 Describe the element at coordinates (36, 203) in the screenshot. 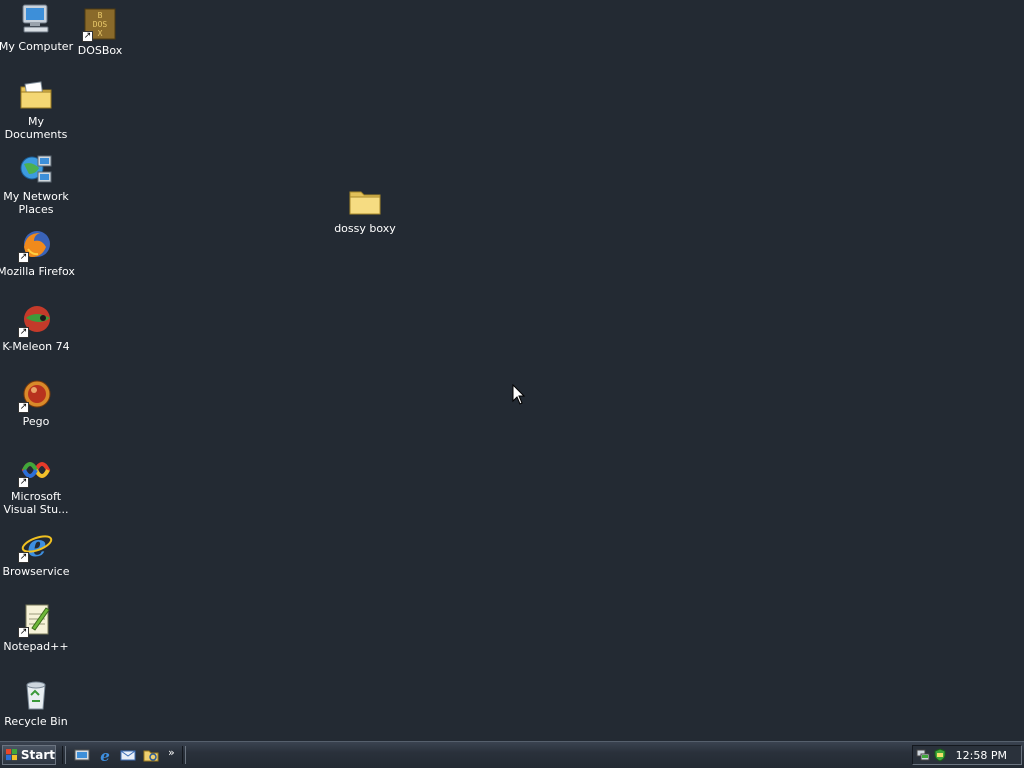

I see `icon-label: My Network Places` at that location.